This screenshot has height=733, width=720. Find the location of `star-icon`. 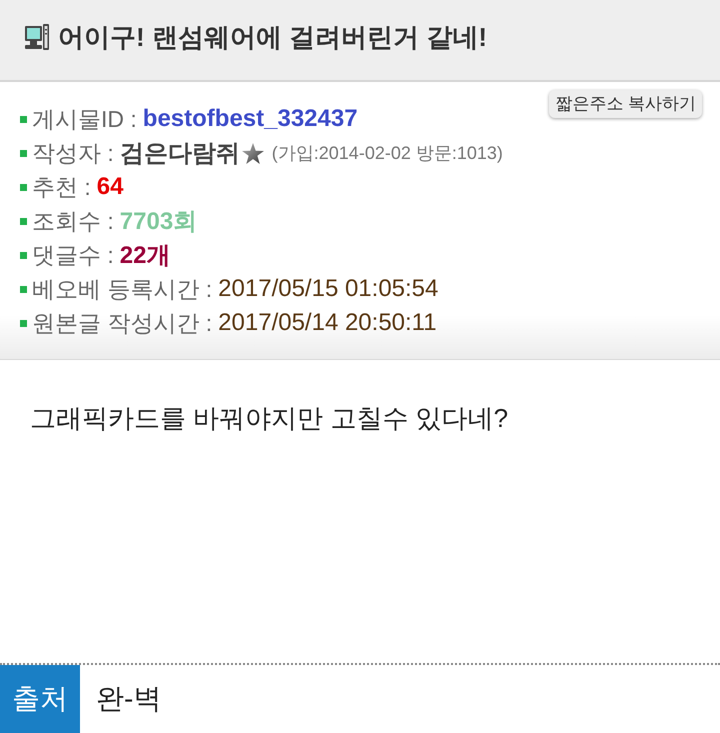

star-icon is located at coordinates (253, 153).